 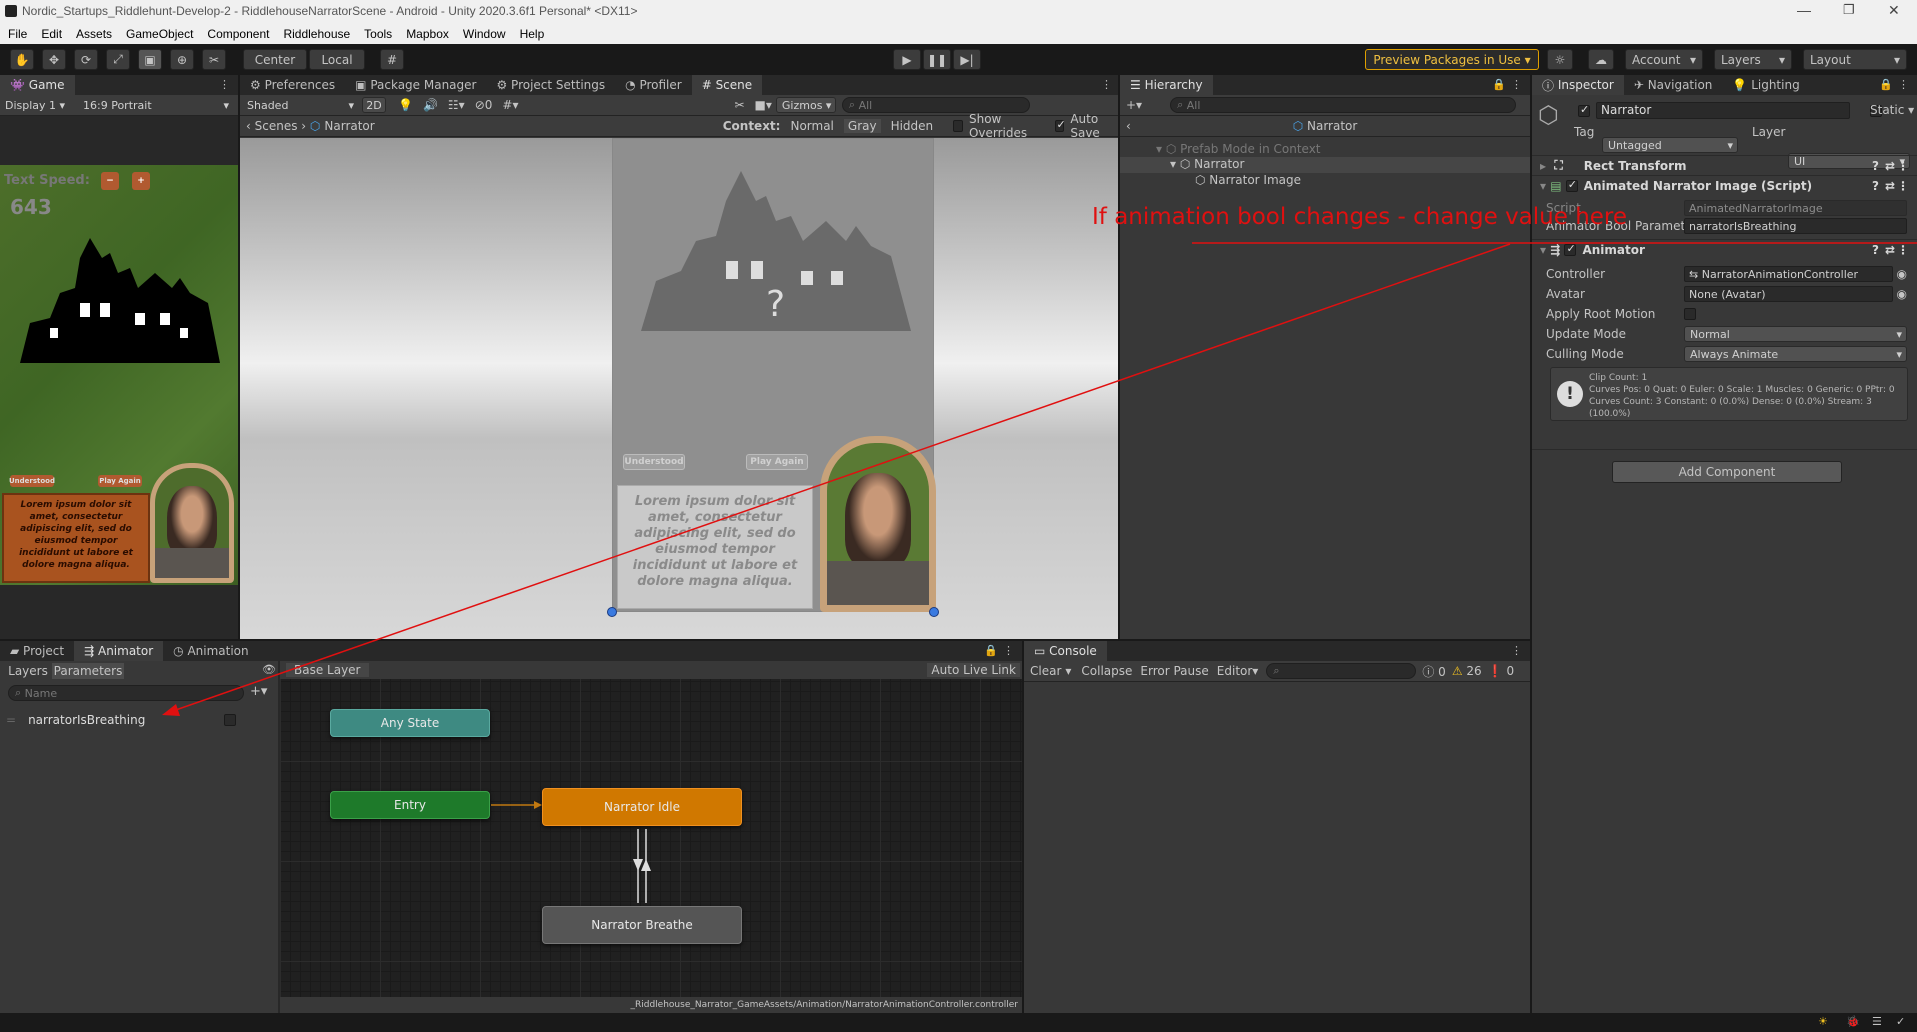 What do you see at coordinates (86, 59) in the screenshot?
I see `rotate-tool-icon: ⟳` at bounding box center [86, 59].